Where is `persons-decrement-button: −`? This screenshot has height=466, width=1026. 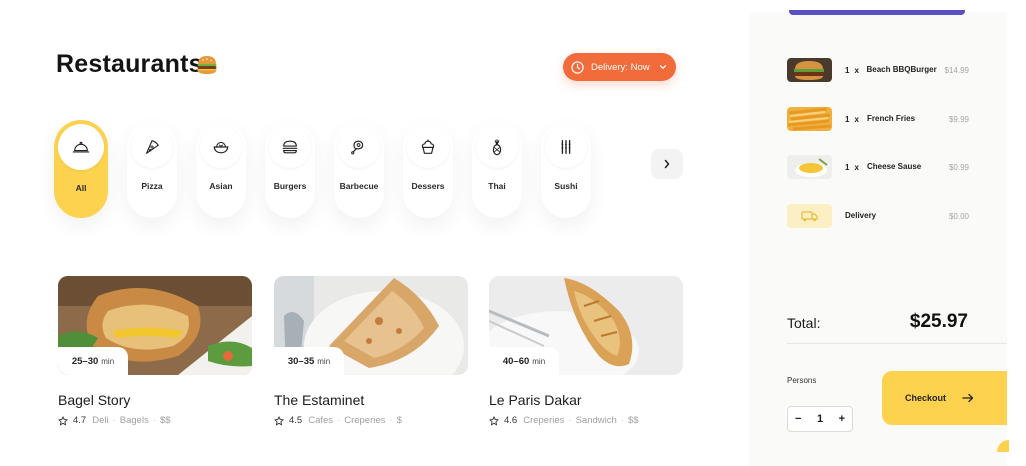 persons-decrement-button: − is located at coordinates (798, 419).